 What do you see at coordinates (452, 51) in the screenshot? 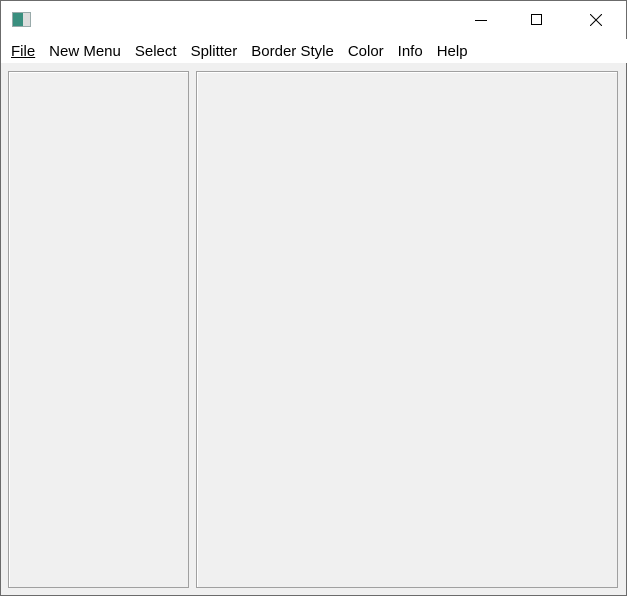
I see `menu-help: Help` at bounding box center [452, 51].